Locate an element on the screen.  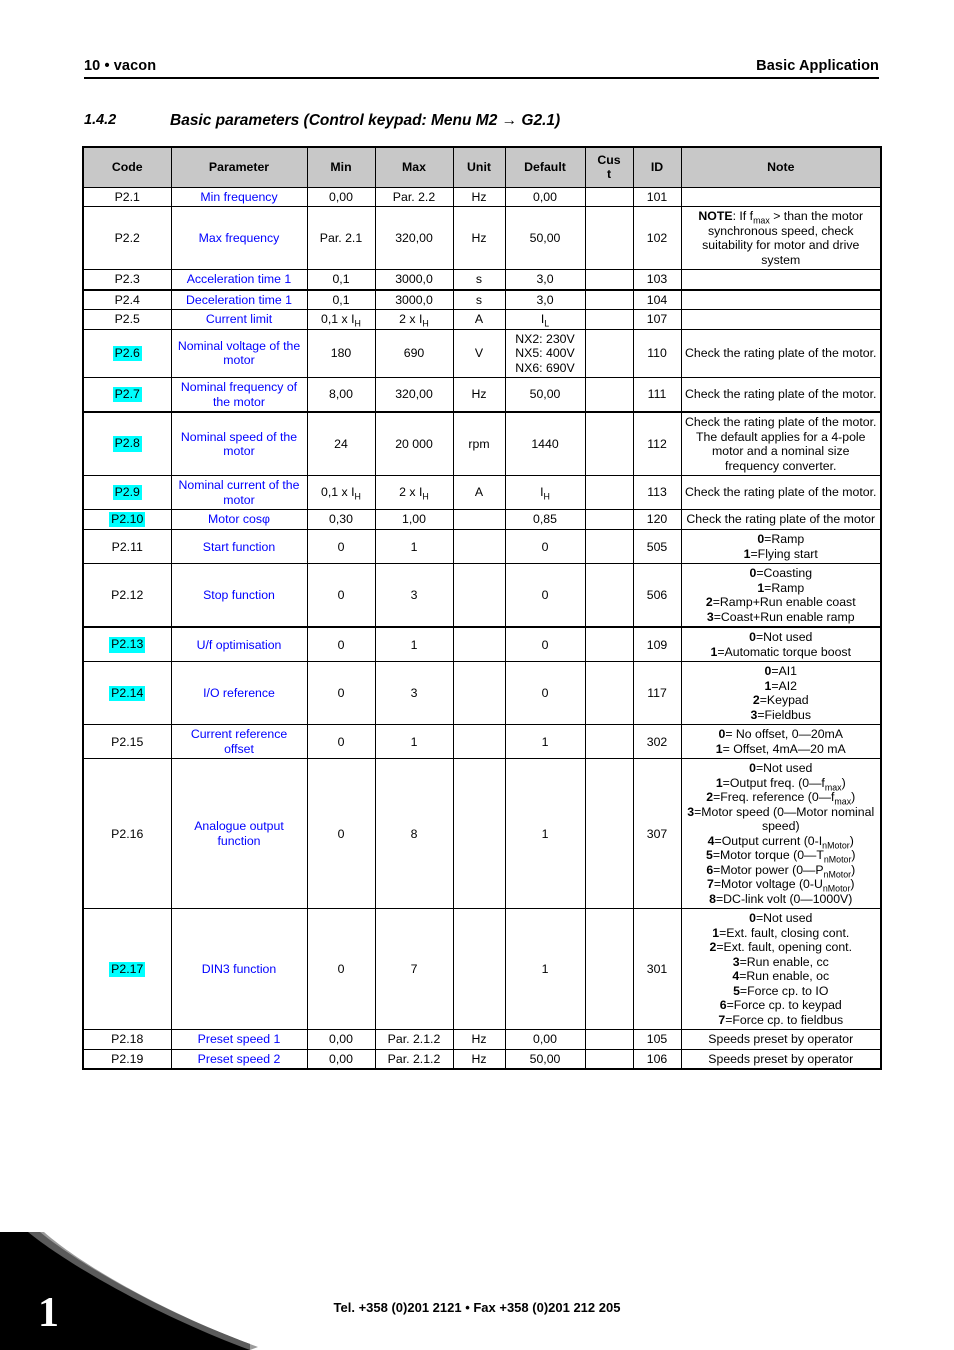
cell-code: P2.2 is located at coordinates (127, 238).